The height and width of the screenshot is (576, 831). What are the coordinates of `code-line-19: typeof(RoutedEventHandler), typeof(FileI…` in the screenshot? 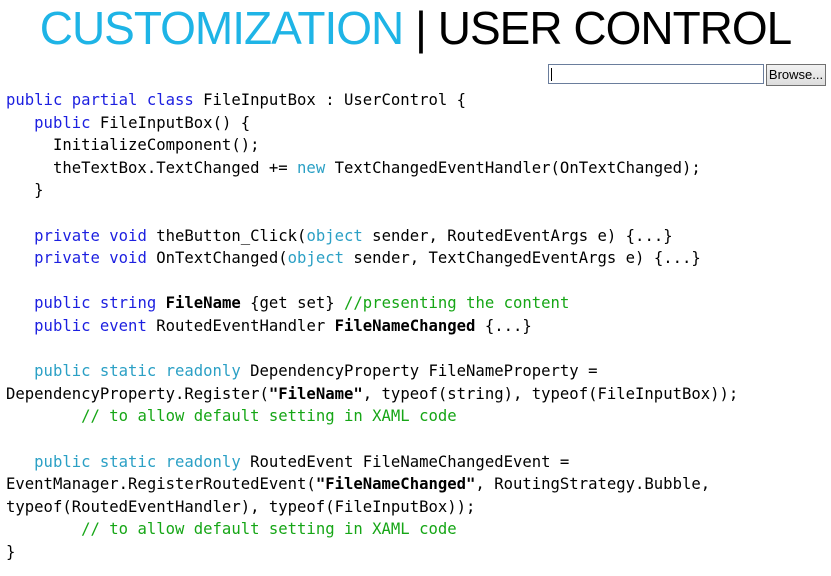 It's located at (372, 507).